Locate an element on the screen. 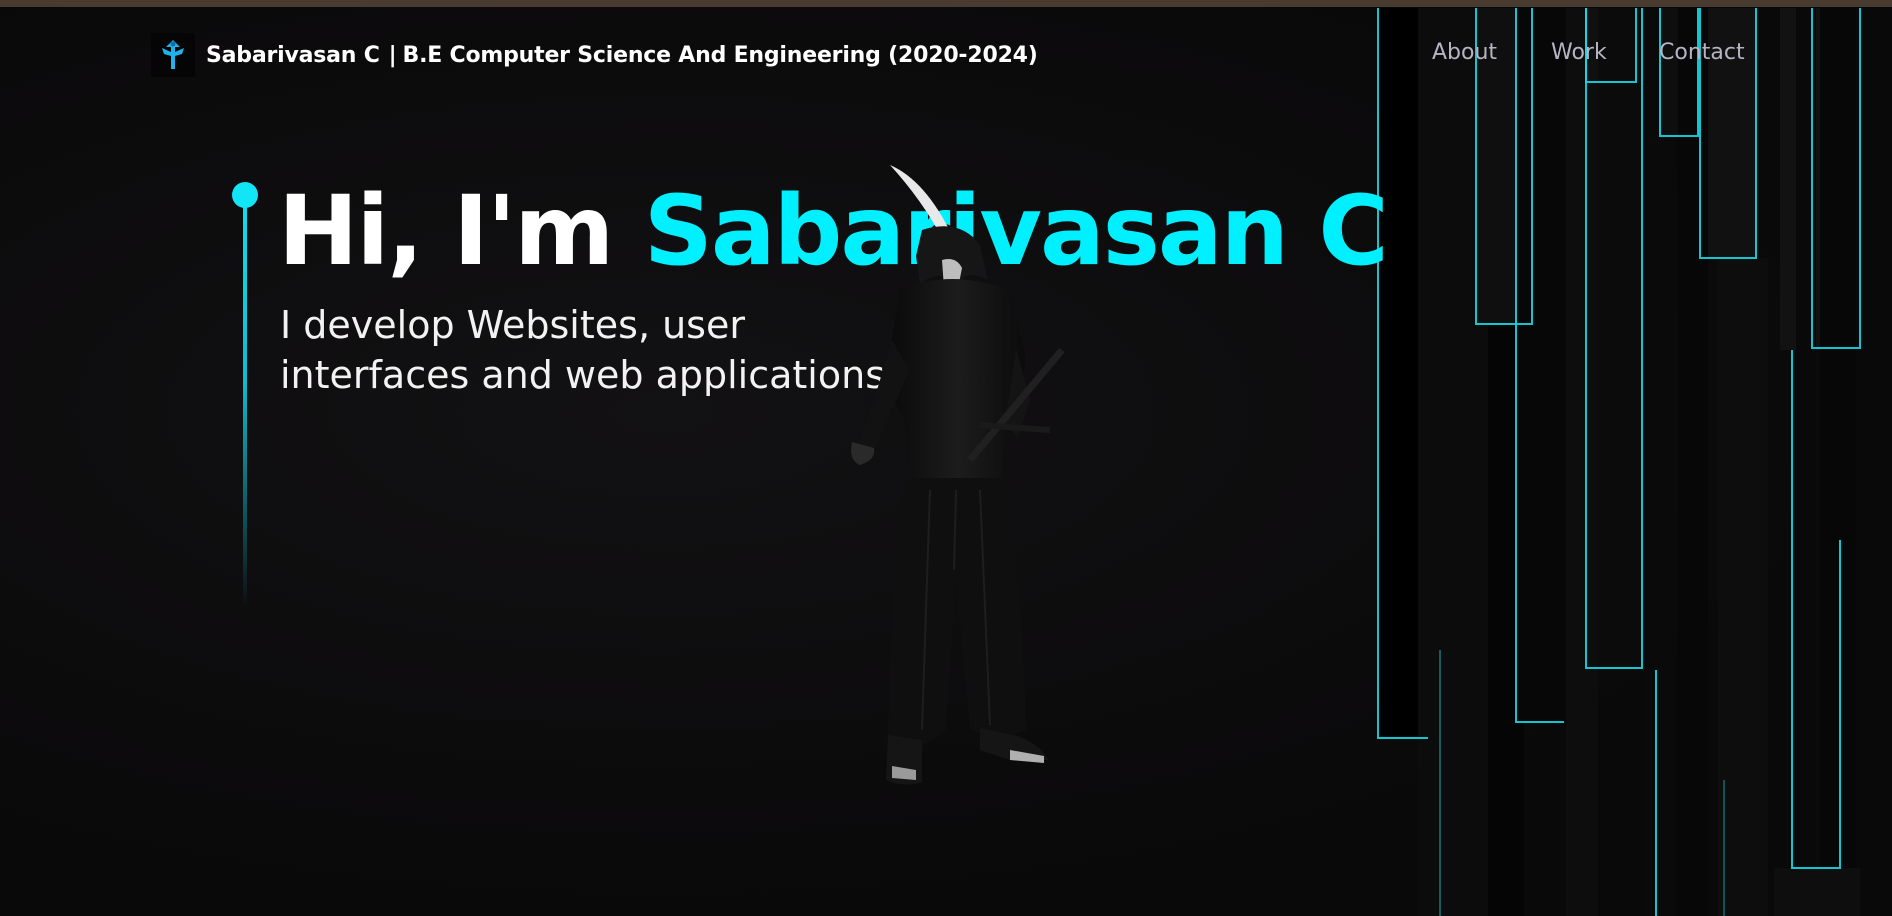  hero-tagline-line1: I develop Websites, user is located at coordinates (512, 325).